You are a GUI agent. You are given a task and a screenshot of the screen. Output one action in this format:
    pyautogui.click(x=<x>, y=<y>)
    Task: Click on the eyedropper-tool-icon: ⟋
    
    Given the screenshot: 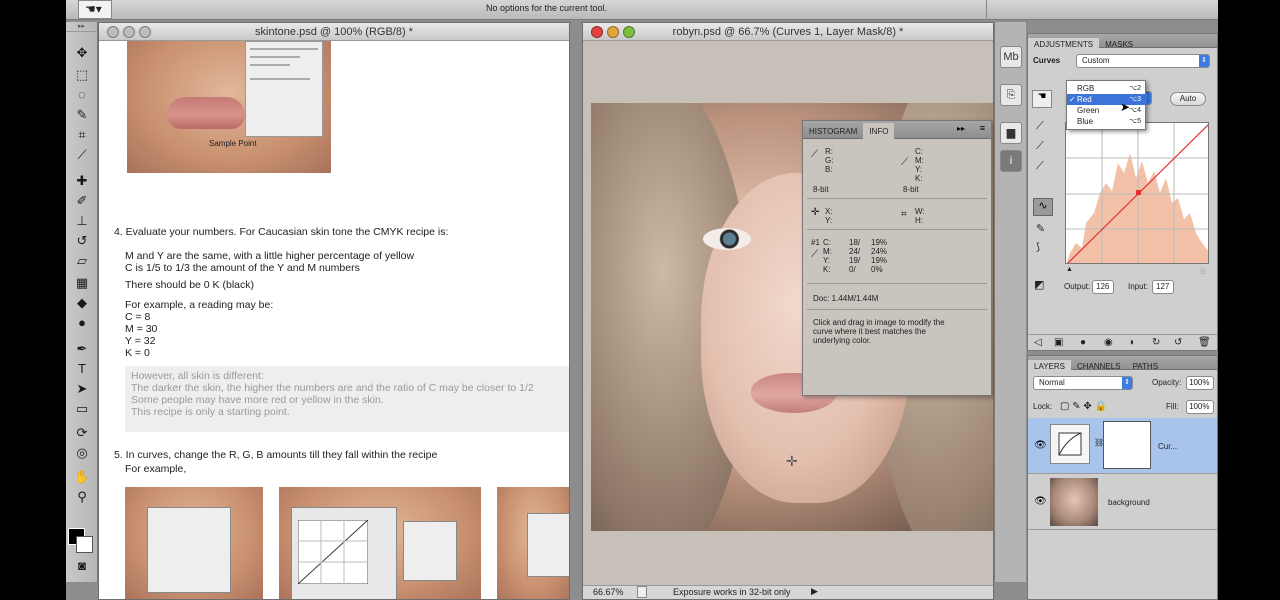 What is the action you would take?
    pyautogui.click(x=82, y=155)
    